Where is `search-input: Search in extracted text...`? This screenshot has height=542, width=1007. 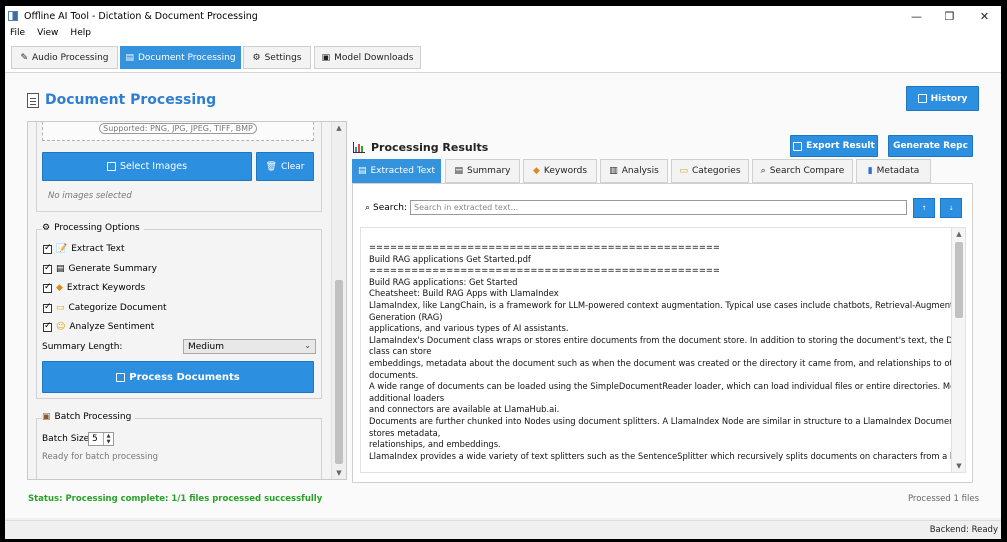 search-input: Search in extracted text... is located at coordinates (658, 207).